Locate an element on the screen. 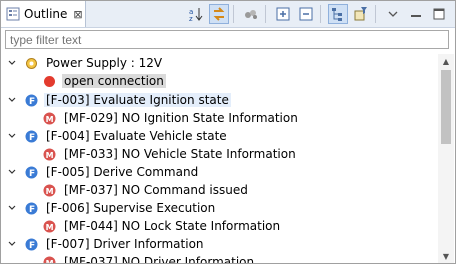 The width and height of the screenshot is (456, 264). tree-item: F [F-007] Driver Information is located at coordinates (106, 244).